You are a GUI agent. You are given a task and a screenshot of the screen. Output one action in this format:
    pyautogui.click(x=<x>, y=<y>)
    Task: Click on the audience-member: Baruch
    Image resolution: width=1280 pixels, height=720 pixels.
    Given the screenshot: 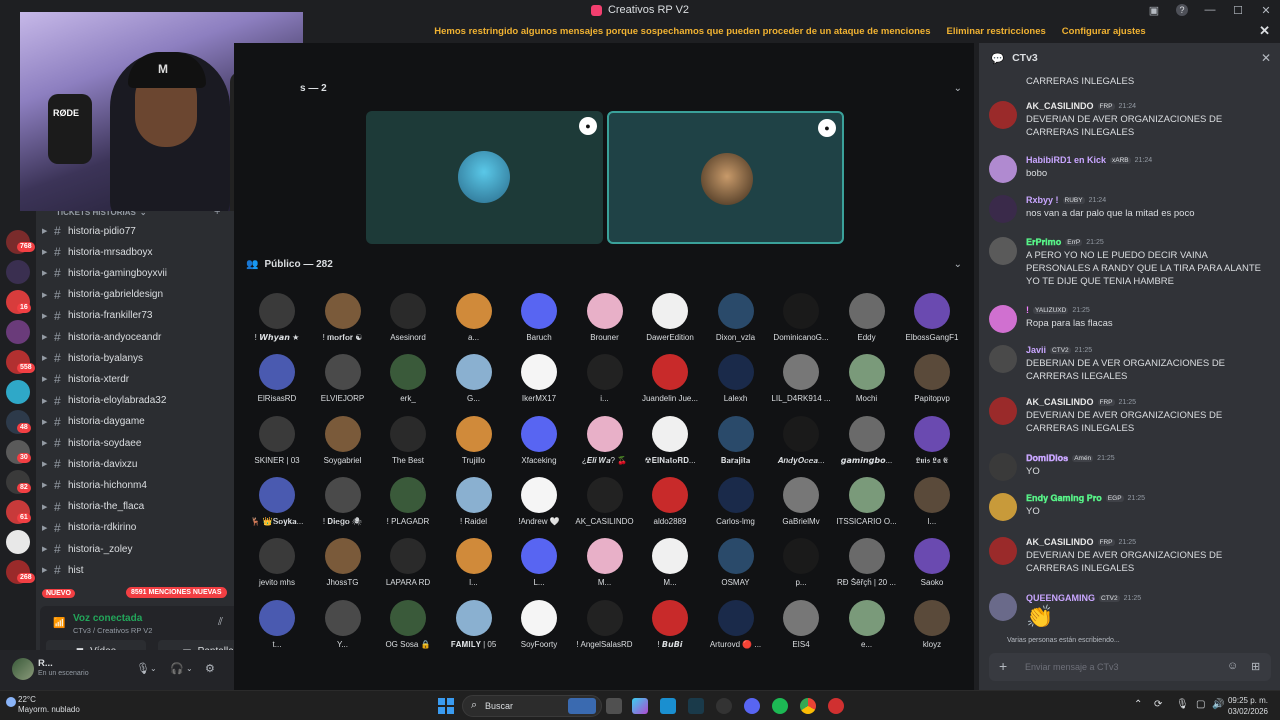 What is the action you would take?
    pyautogui.click(x=539, y=322)
    